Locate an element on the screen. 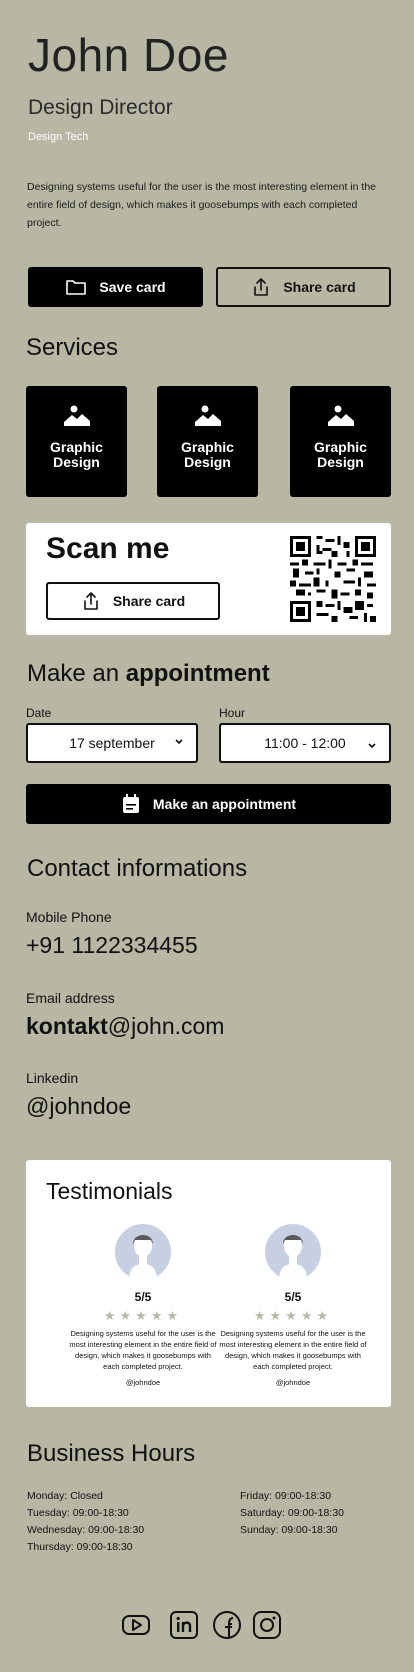 This screenshot has height=1672, width=414. business-hours-title: Business Hours is located at coordinates (111, 1453).